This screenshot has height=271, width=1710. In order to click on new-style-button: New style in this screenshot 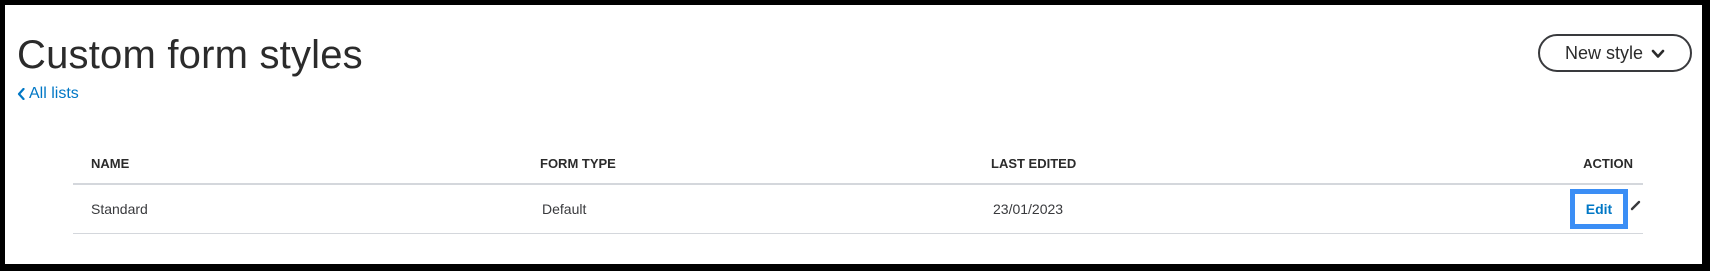, I will do `click(1615, 53)`.